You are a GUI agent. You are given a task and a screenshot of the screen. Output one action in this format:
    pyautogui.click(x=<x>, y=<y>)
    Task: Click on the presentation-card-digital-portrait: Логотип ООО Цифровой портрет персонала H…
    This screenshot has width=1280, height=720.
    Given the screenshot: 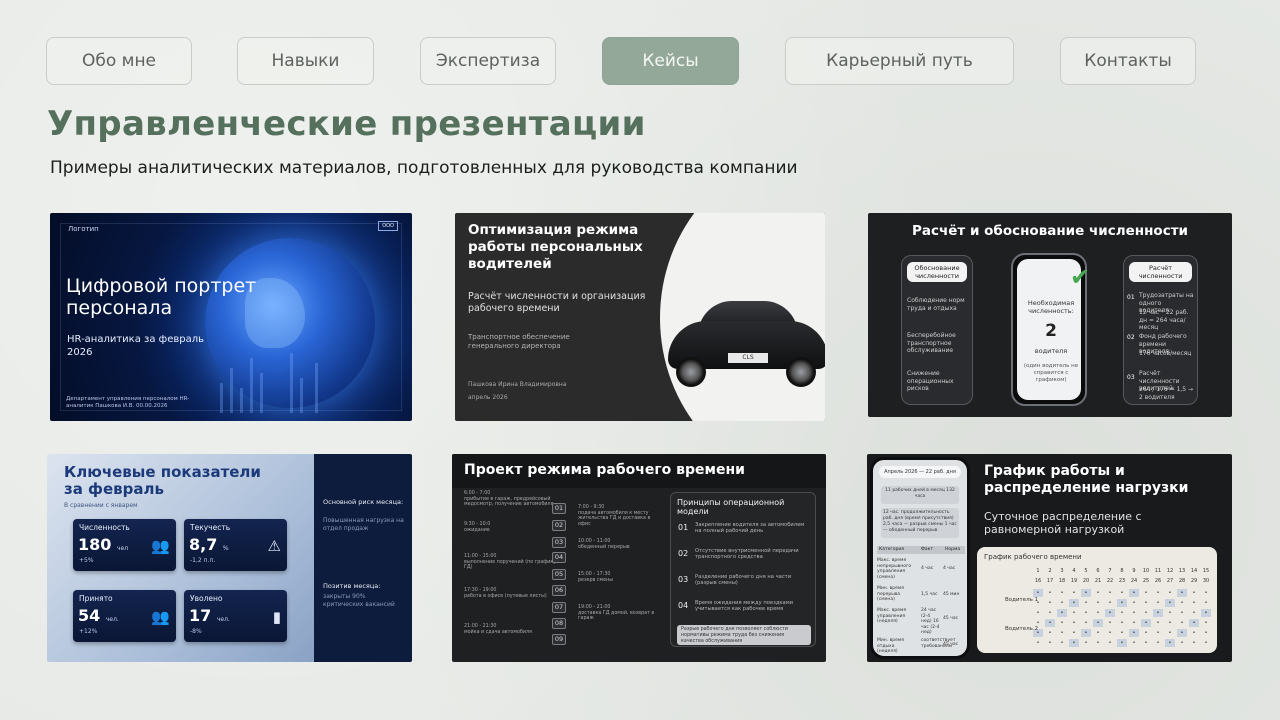 What is the action you would take?
    pyautogui.click(x=231, y=317)
    